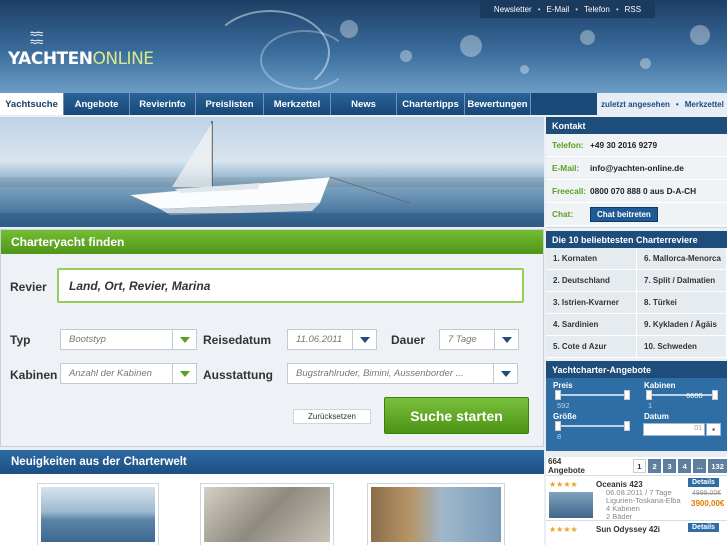 This screenshot has width=727, height=545. What do you see at coordinates (408, 340) in the screenshot?
I see `dauer-label: Dauer` at bounding box center [408, 340].